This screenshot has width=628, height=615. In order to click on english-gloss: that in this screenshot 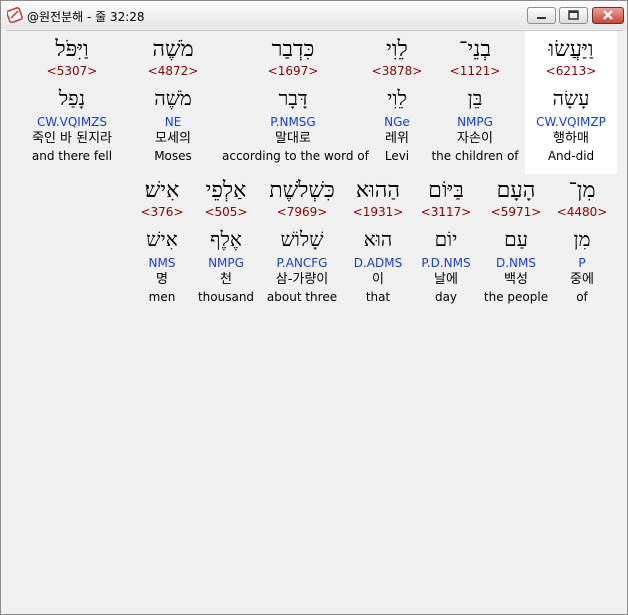, I will do `click(378, 297)`.